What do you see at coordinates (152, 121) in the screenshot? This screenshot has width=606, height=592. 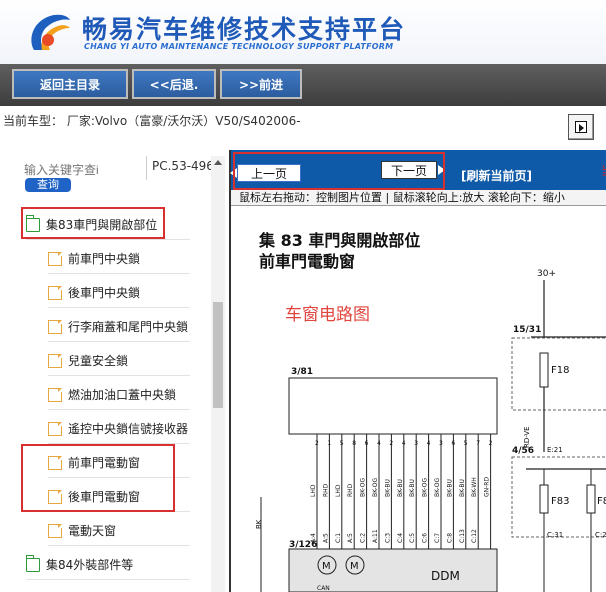 I see `current-car-label: 当前车型： 厂家:Volvo（富豪/沃尔沃）V50/S402006-` at bounding box center [152, 121].